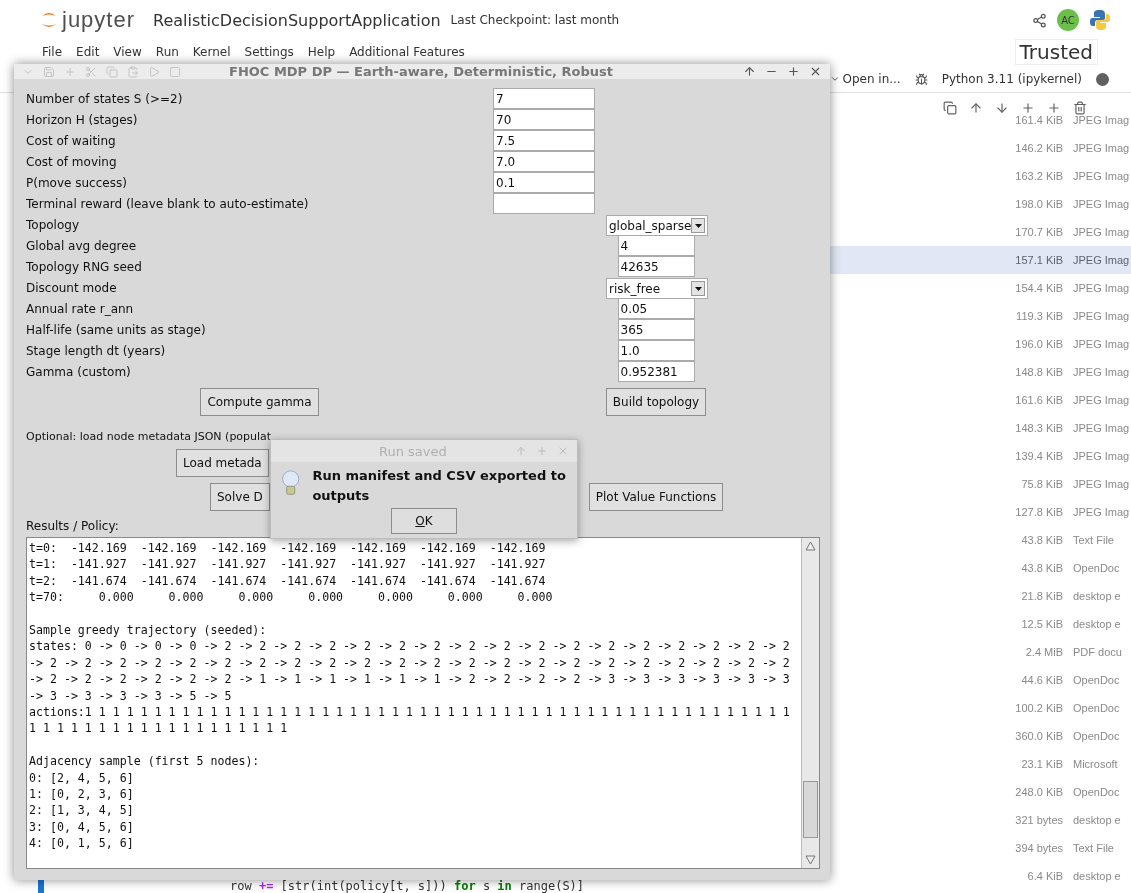 Image resolution: width=1131 pixels, height=893 pixels. Describe the element at coordinates (815, 71) in the screenshot. I see `close-icon` at that location.